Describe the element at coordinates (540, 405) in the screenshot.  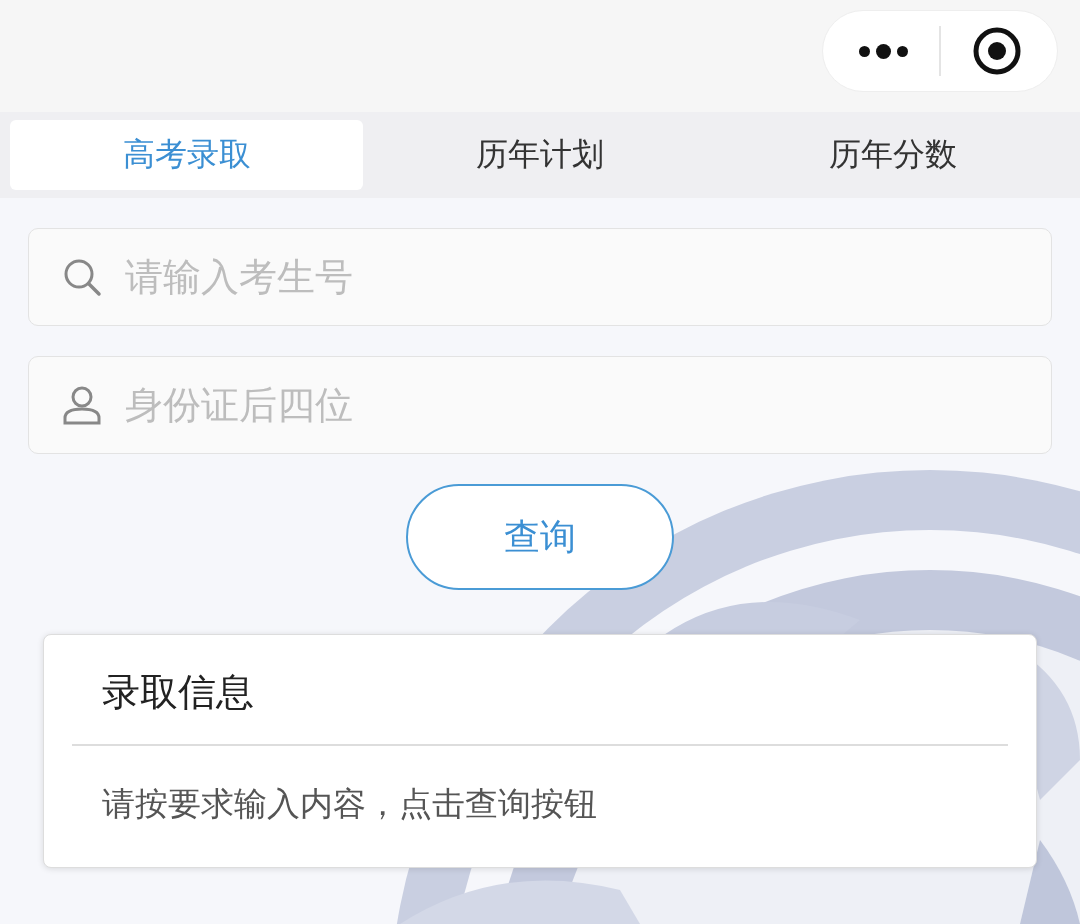
I see `input-field: 身份证后四位` at that location.